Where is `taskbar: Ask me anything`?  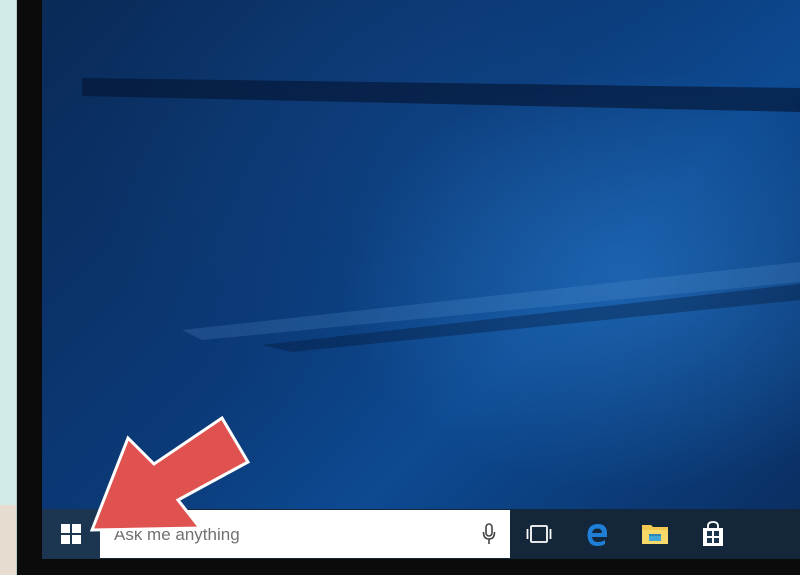 taskbar: Ask me anything is located at coordinates (421, 534).